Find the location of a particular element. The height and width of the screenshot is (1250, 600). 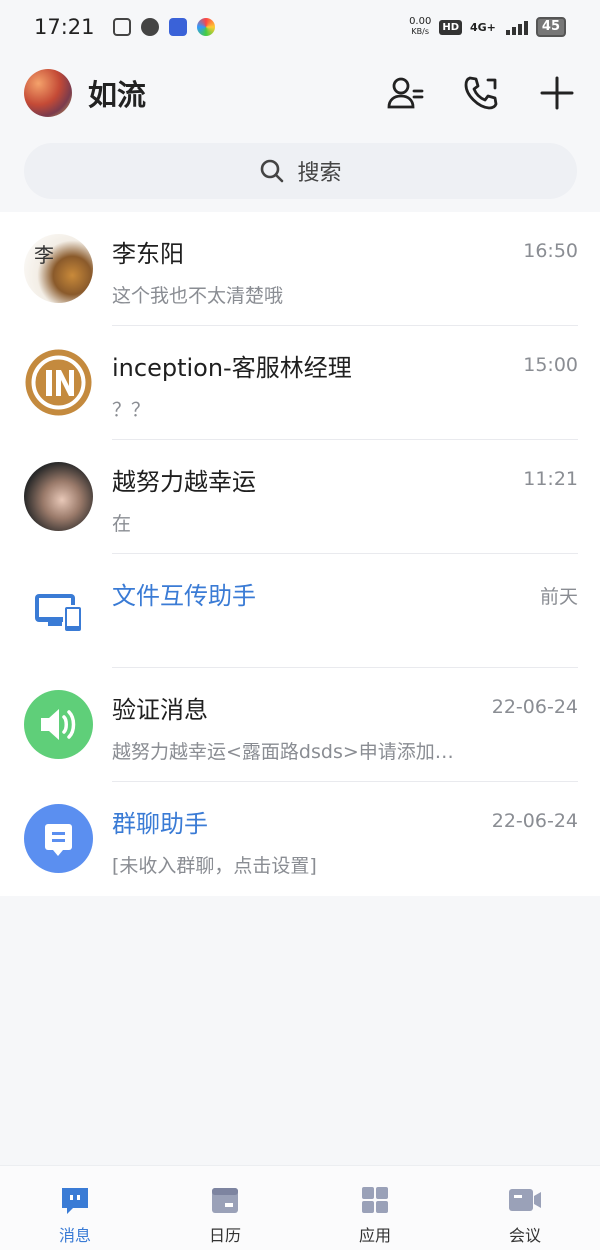

speaker-icon is located at coordinates (58, 724).